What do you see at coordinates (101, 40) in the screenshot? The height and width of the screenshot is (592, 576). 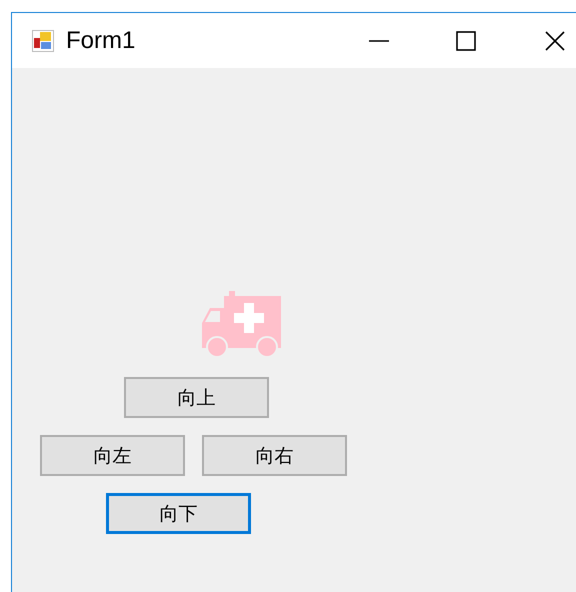 I see `window-title: Form1` at bounding box center [101, 40].